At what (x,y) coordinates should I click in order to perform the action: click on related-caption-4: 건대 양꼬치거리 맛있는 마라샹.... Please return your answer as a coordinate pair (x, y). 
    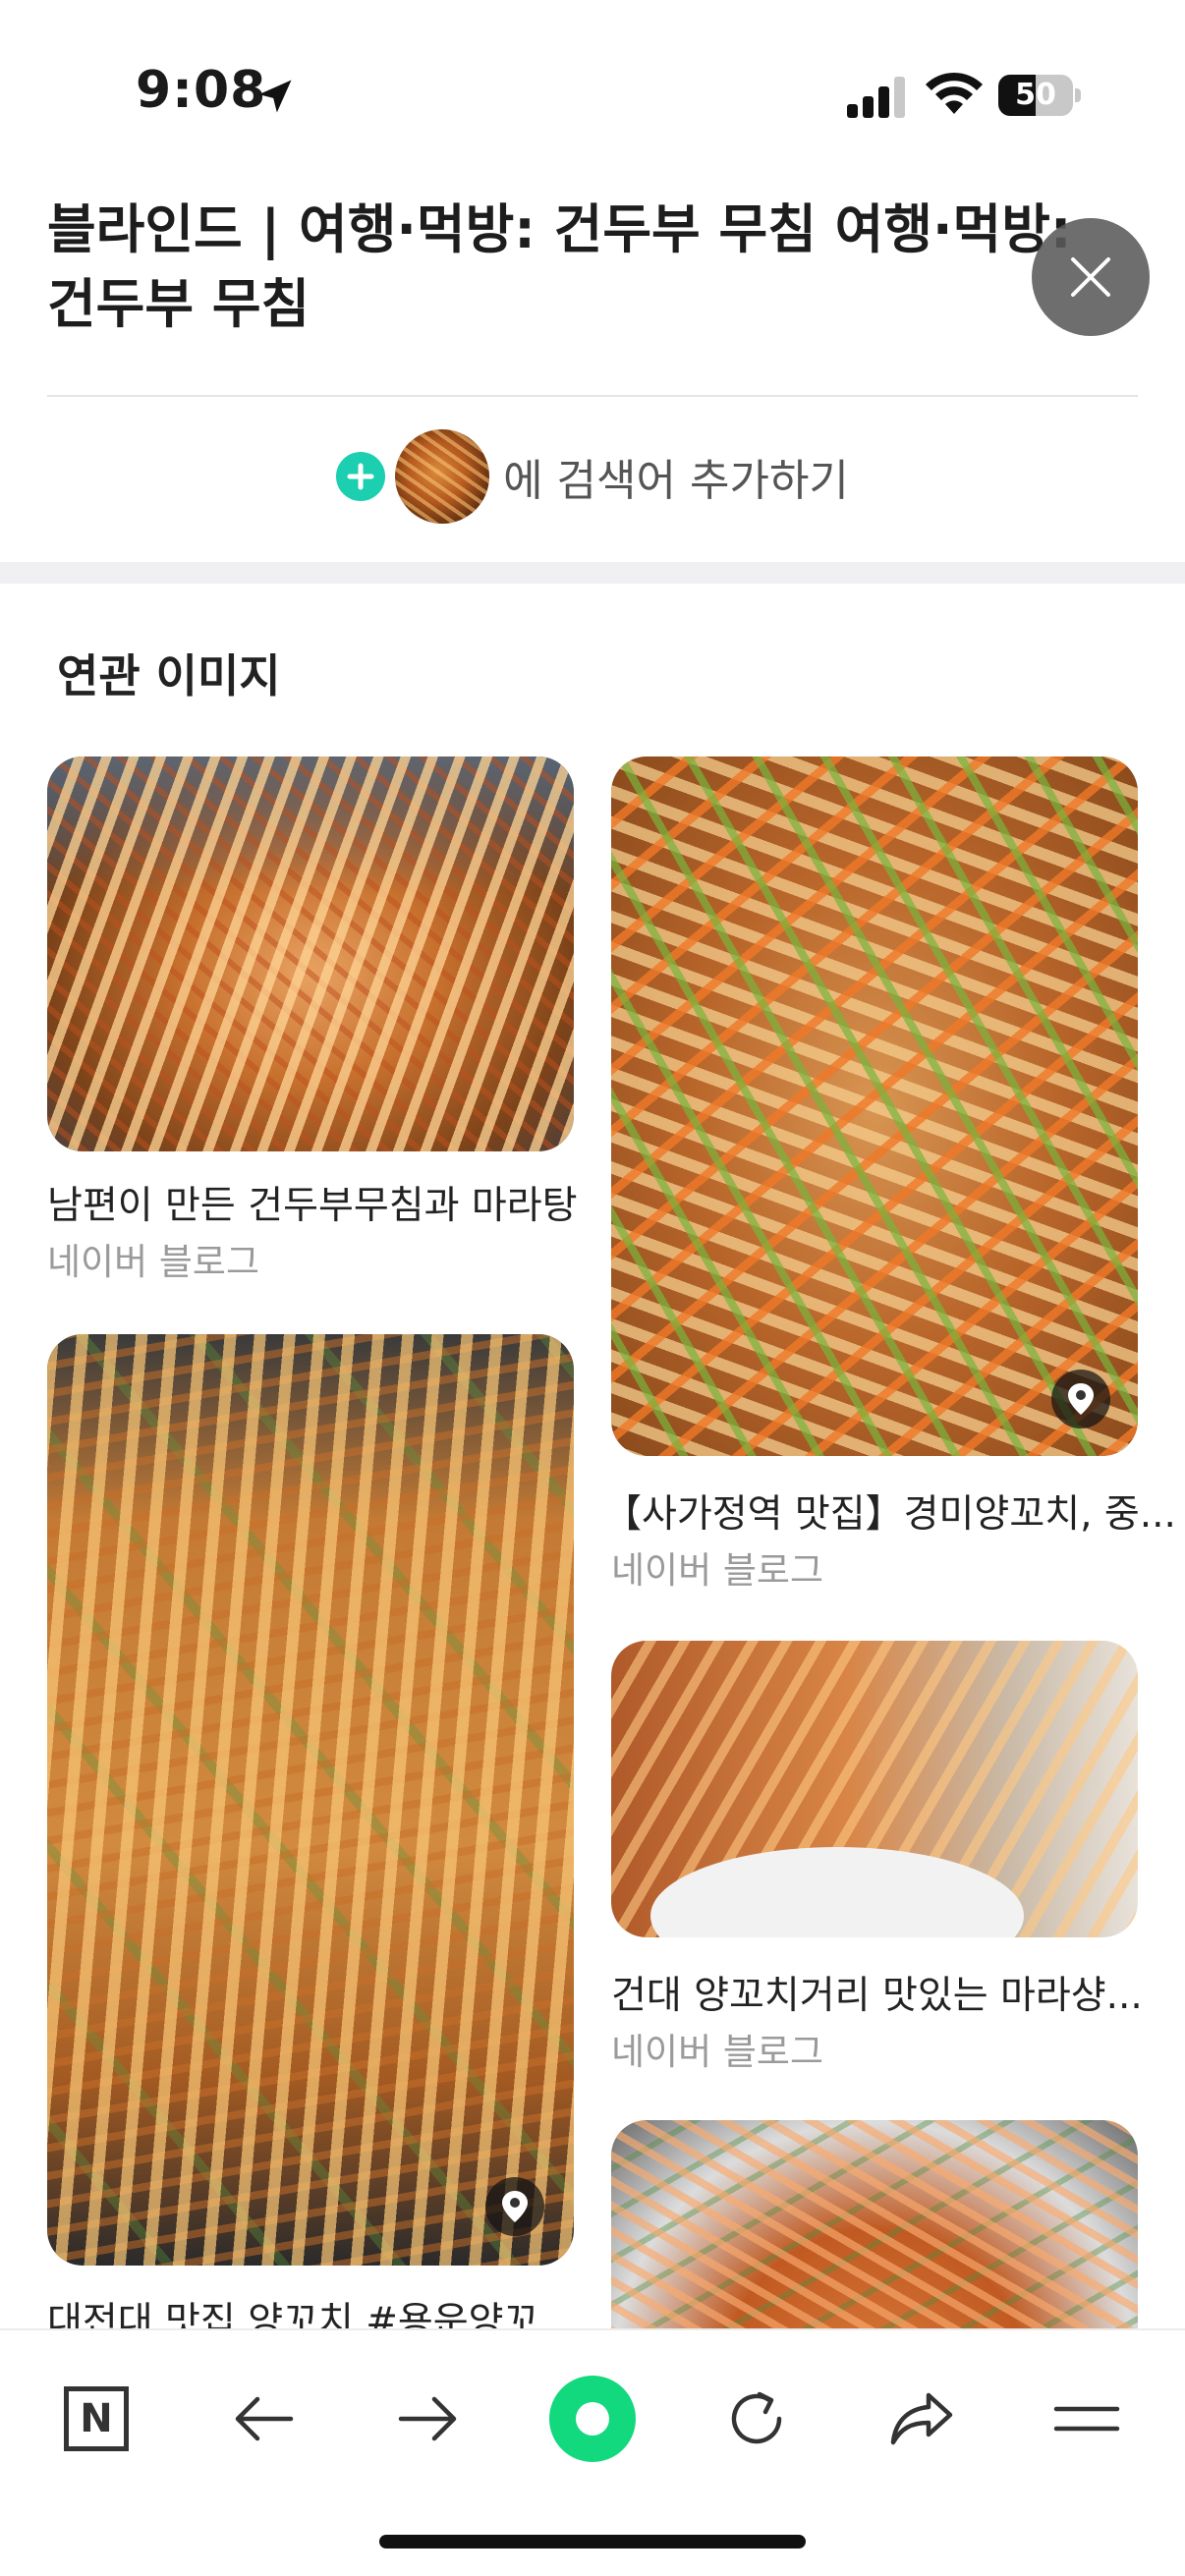
    Looking at the image, I should click on (877, 1992).